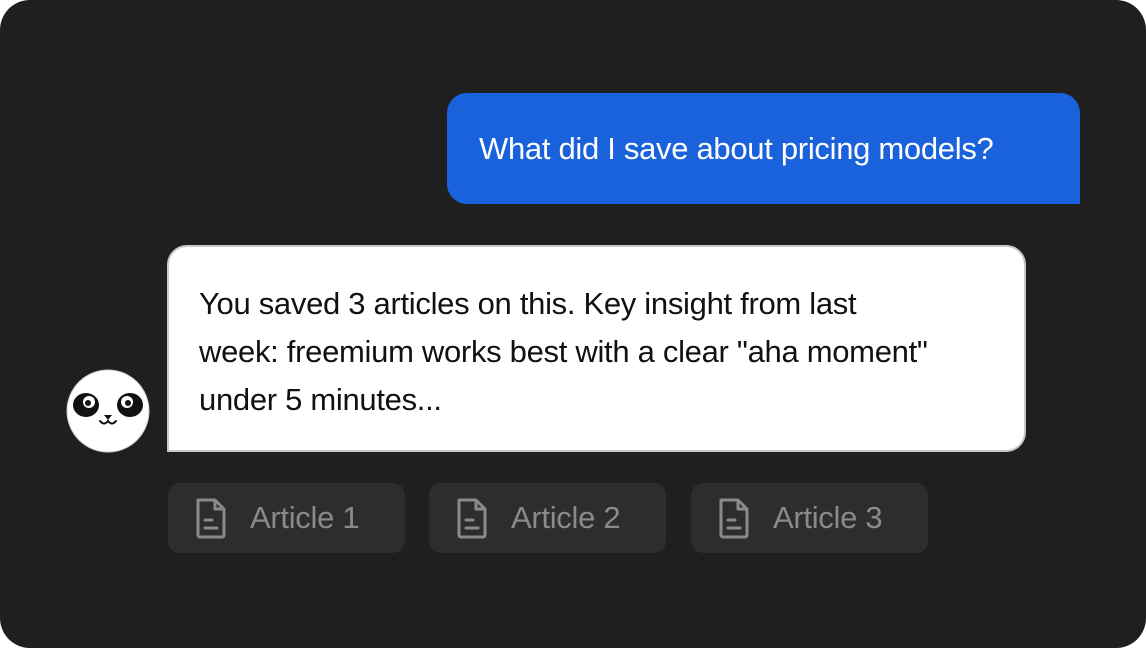 The height and width of the screenshot is (648, 1146). I want to click on article-chip-1: Article 1, so click(286, 518).